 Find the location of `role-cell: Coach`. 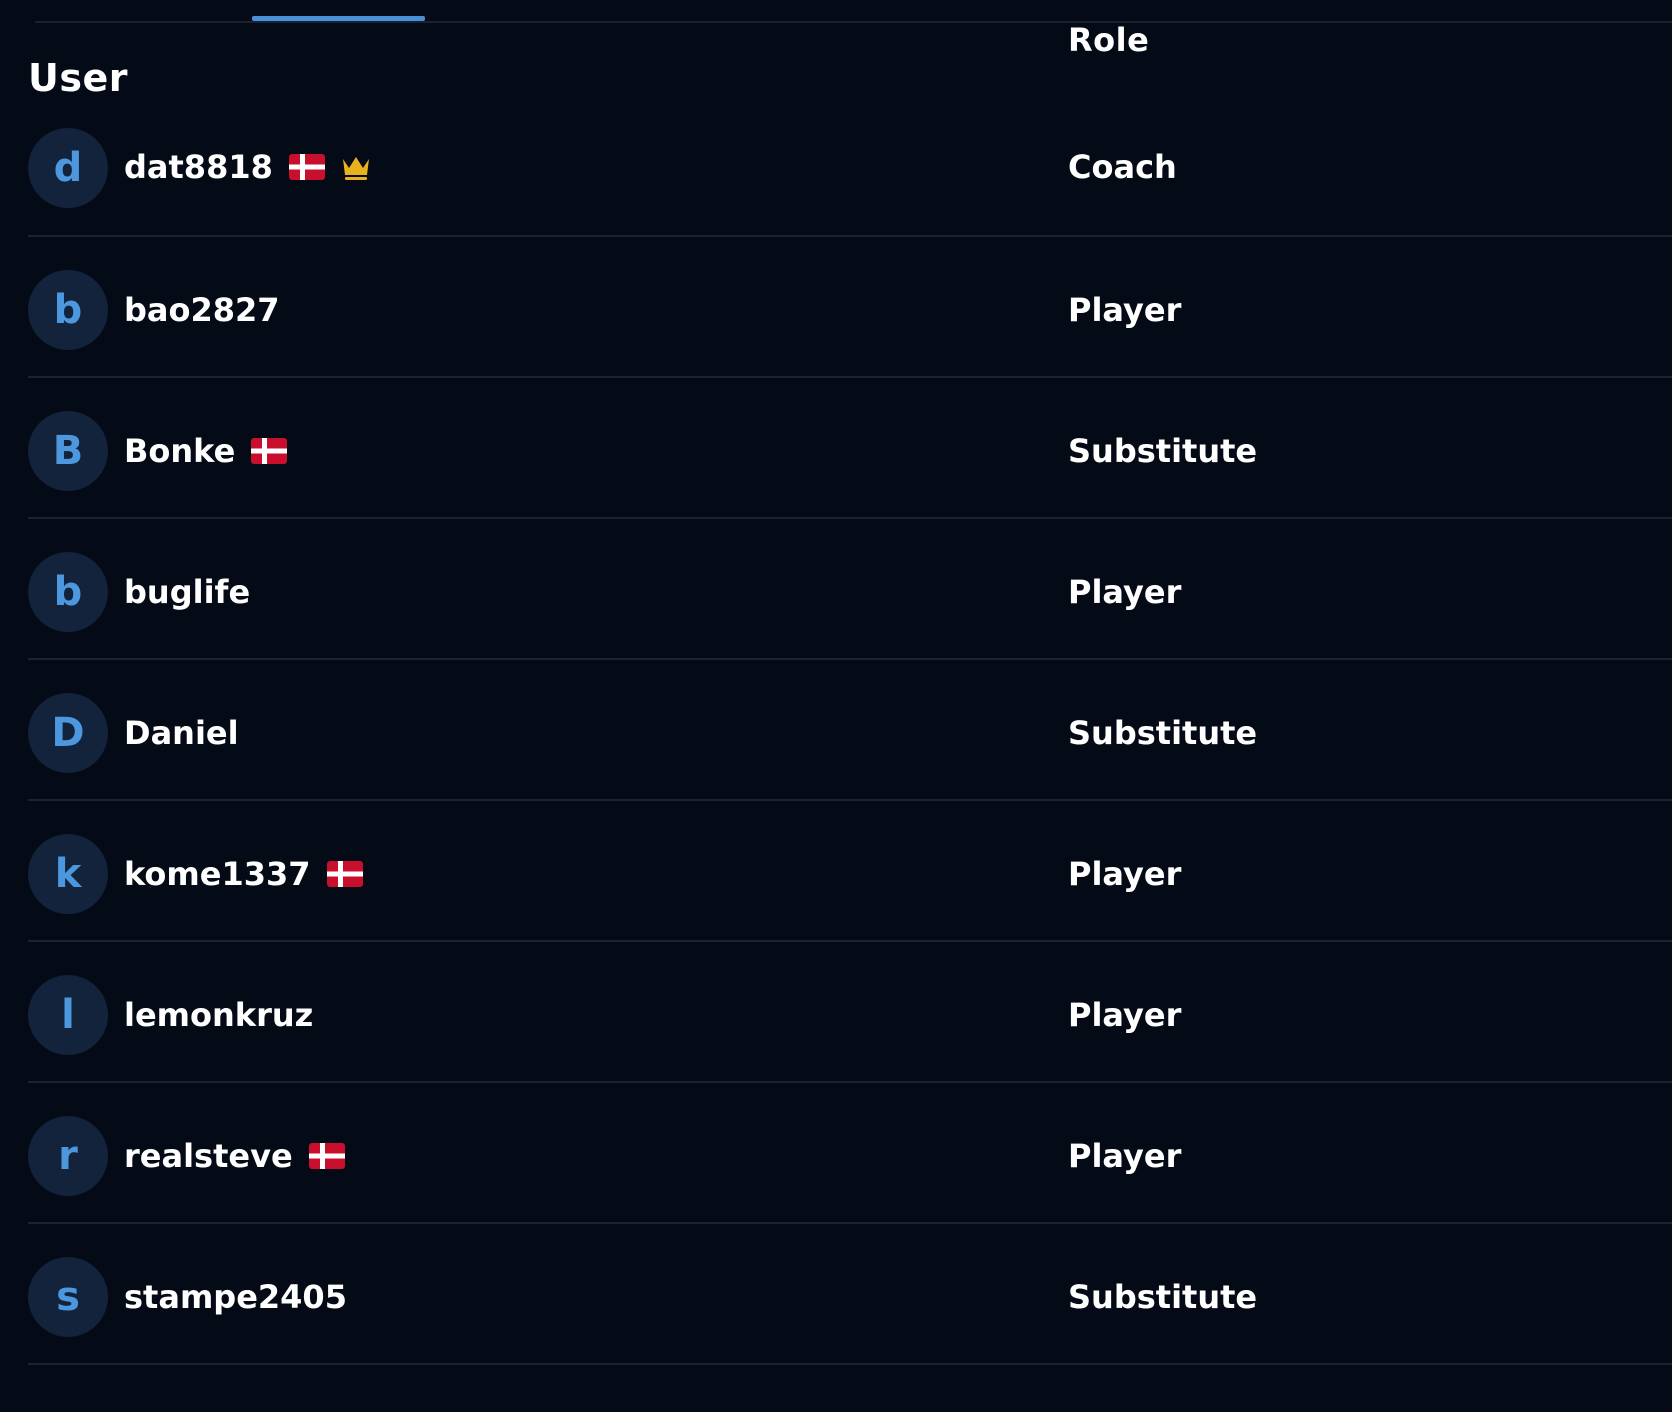

role-cell: Coach is located at coordinates (1122, 167).